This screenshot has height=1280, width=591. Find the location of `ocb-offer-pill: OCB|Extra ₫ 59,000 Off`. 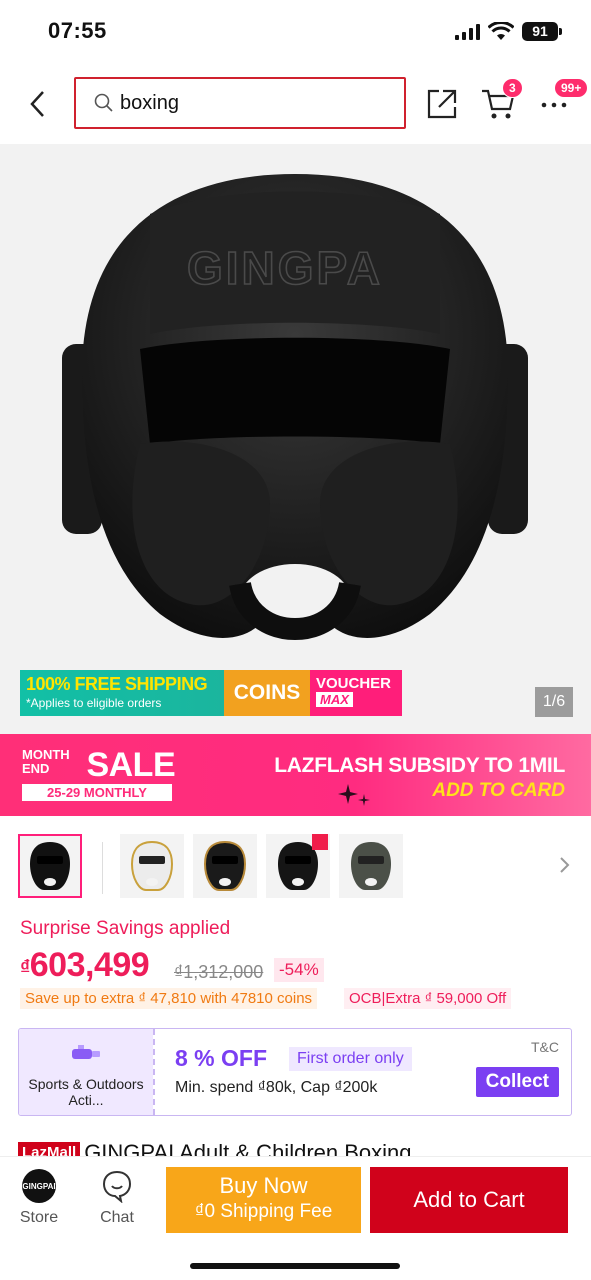

ocb-offer-pill: OCB|Extra ₫ 59,000 Off is located at coordinates (428, 998).